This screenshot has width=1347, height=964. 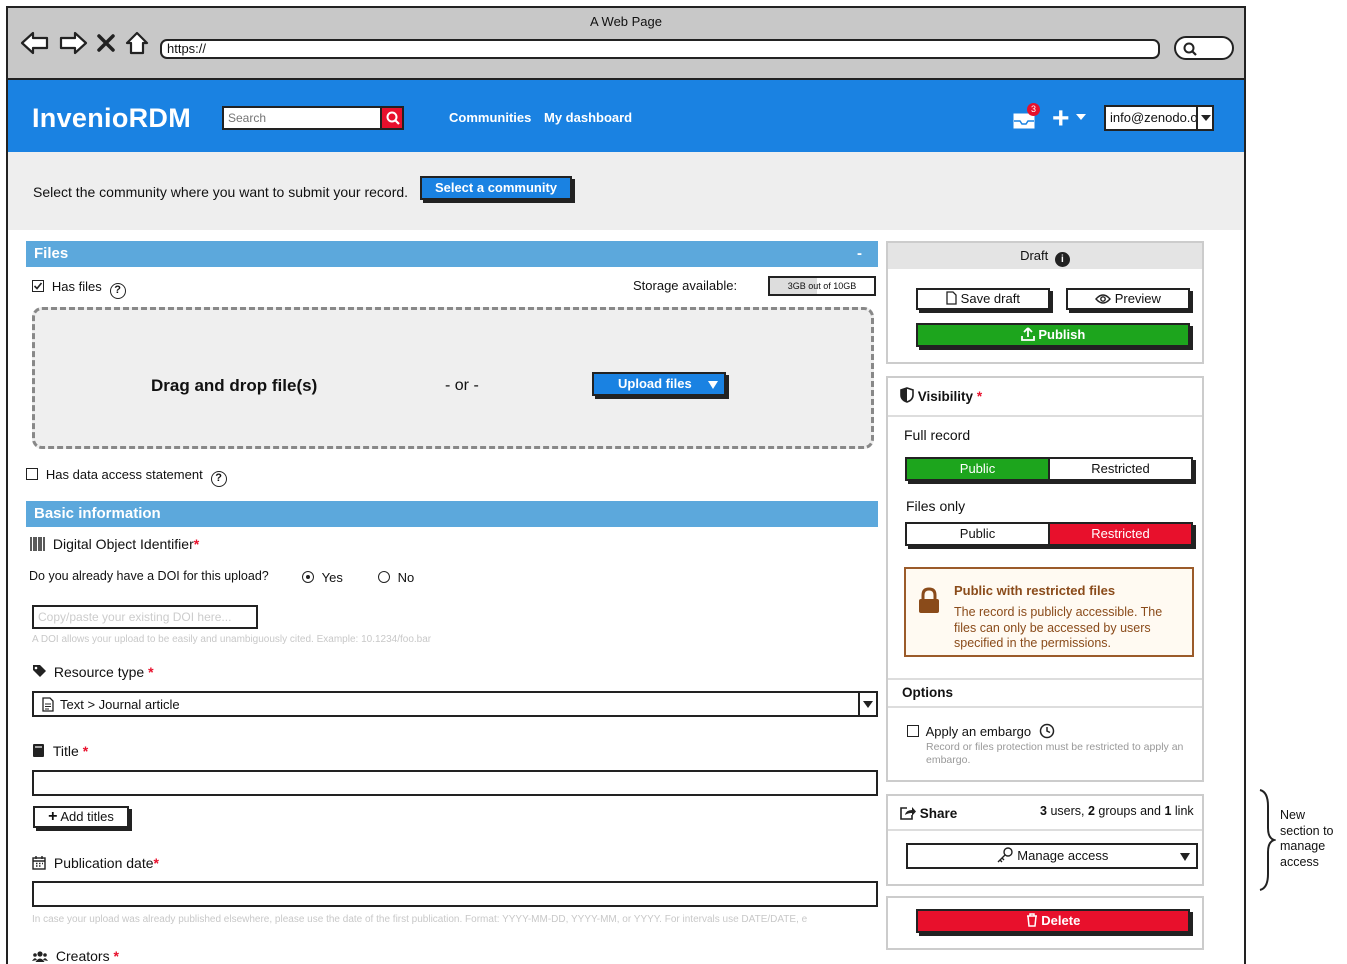 What do you see at coordinates (38, 286) in the screenshot?
I see `has-files-checkbox` at bounding box center [38, 286].